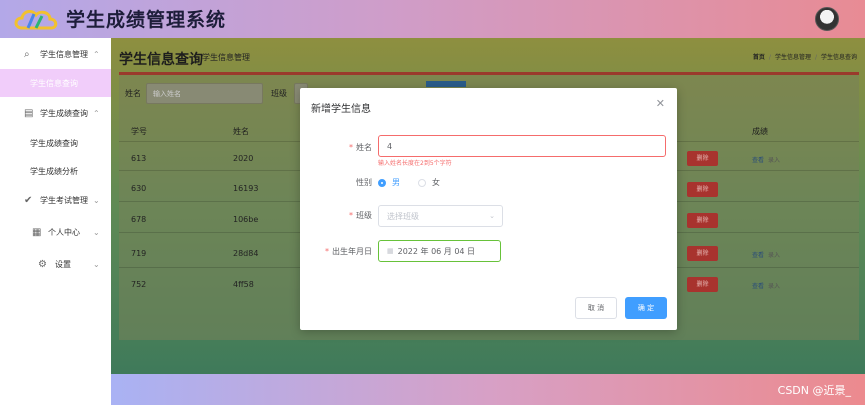 This screenshot has width=865, height=405. I want to click on column-header-score: 成绩, so click(760, 131).